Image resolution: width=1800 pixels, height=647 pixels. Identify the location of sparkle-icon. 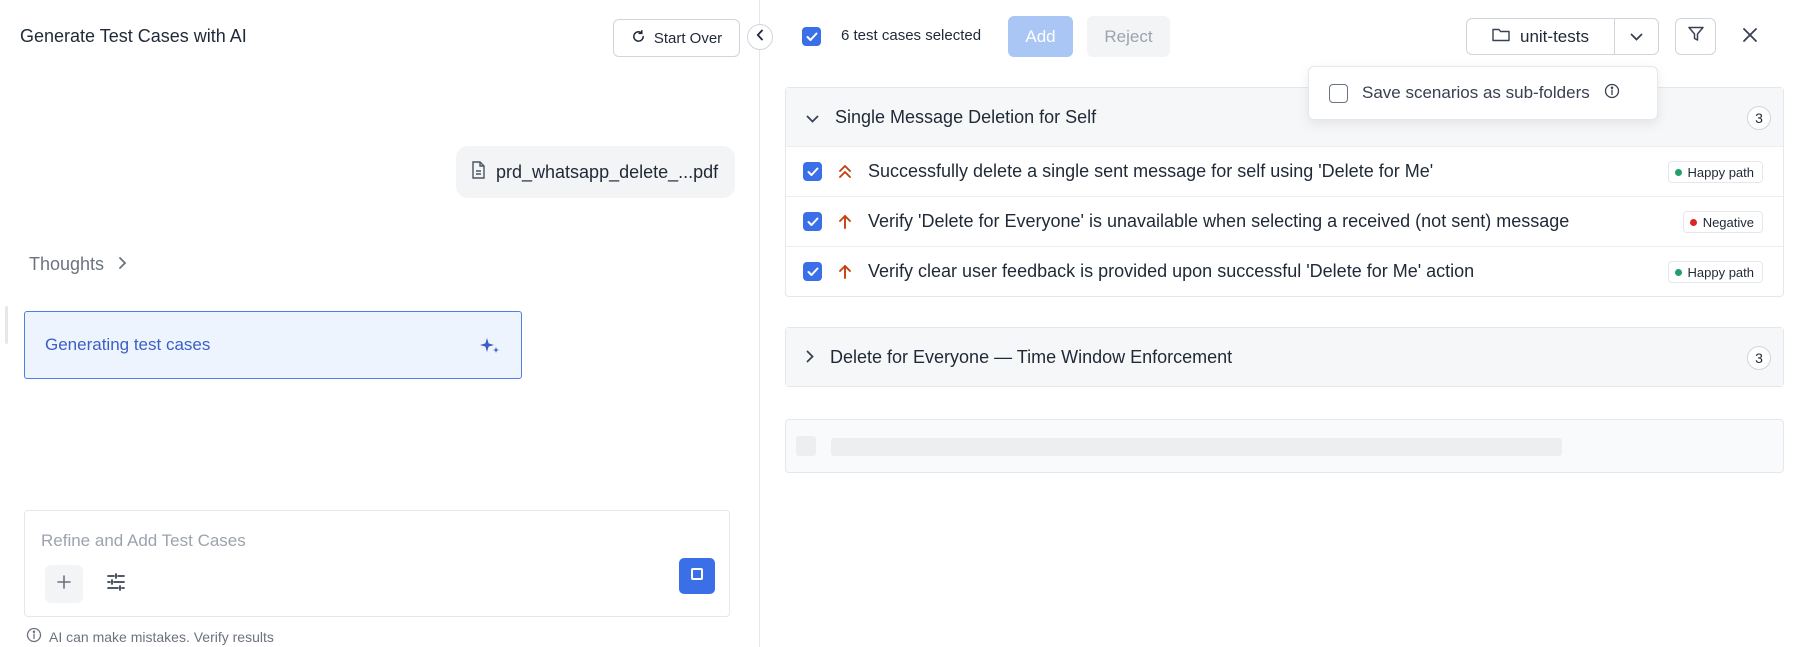
(490, 348).